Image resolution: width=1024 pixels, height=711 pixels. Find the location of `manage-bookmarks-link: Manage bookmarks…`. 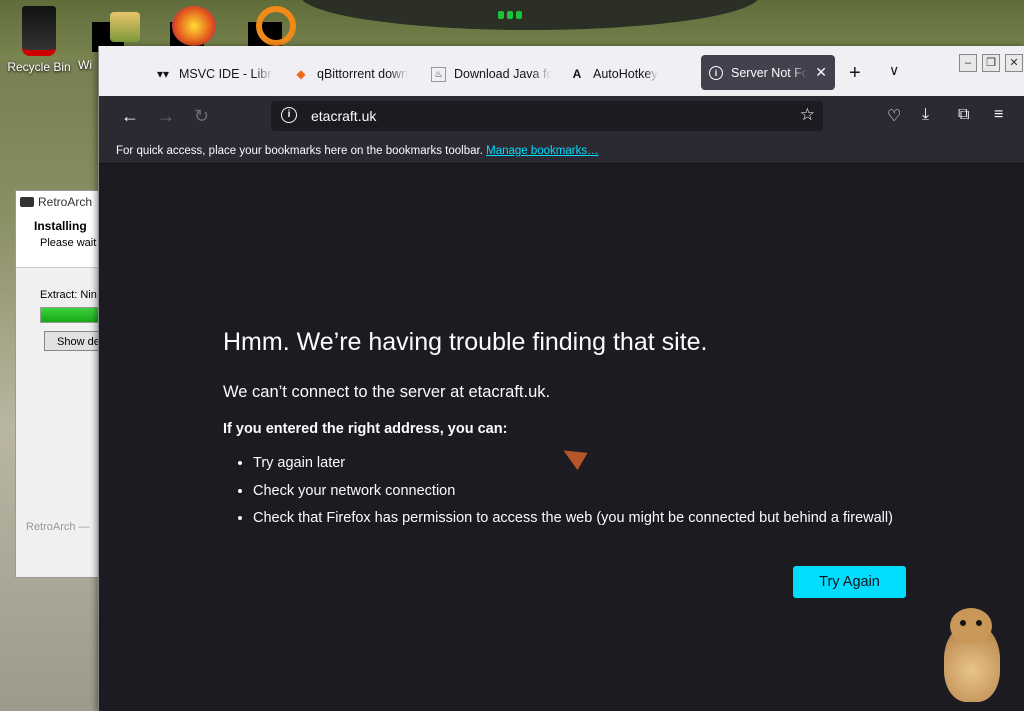

manage-bookmarks-link: Manage bookmarks… is located at coordinates (542, 151).